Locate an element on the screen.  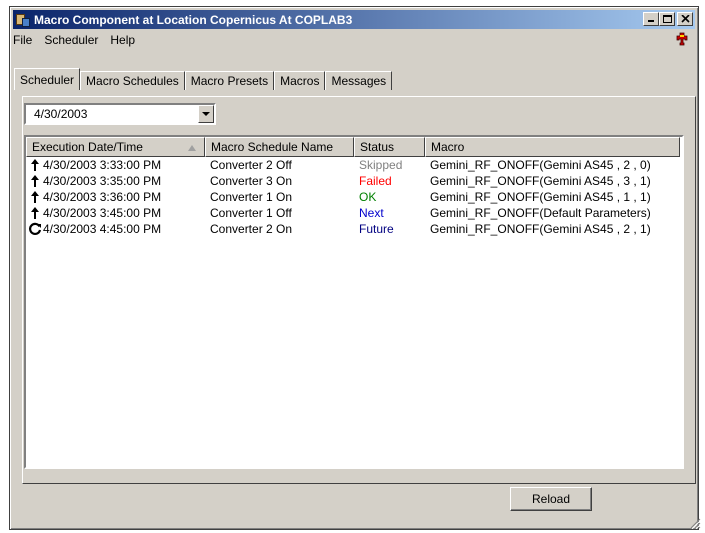
plugin-icon is located at coordinates (682, 39).